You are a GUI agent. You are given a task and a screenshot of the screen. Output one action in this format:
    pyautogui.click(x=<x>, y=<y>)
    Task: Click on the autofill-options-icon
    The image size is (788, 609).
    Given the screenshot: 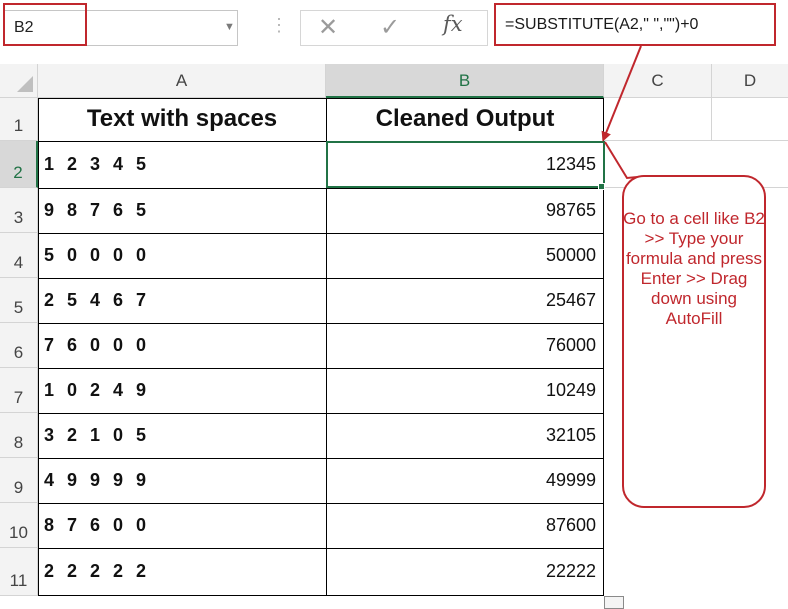 What is the action you would take?
    pyautogui.click(x=614, y=602)
    